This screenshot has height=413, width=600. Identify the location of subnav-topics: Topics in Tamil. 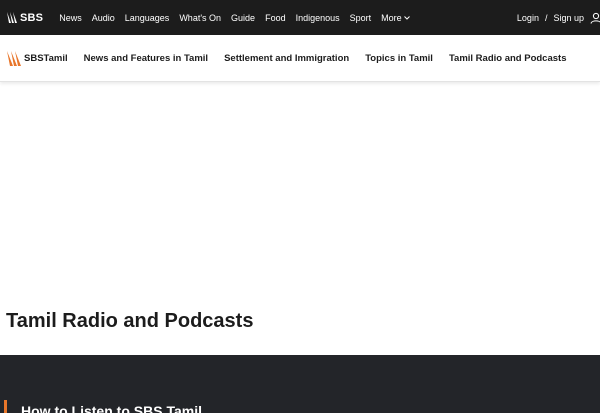
(399, 58).